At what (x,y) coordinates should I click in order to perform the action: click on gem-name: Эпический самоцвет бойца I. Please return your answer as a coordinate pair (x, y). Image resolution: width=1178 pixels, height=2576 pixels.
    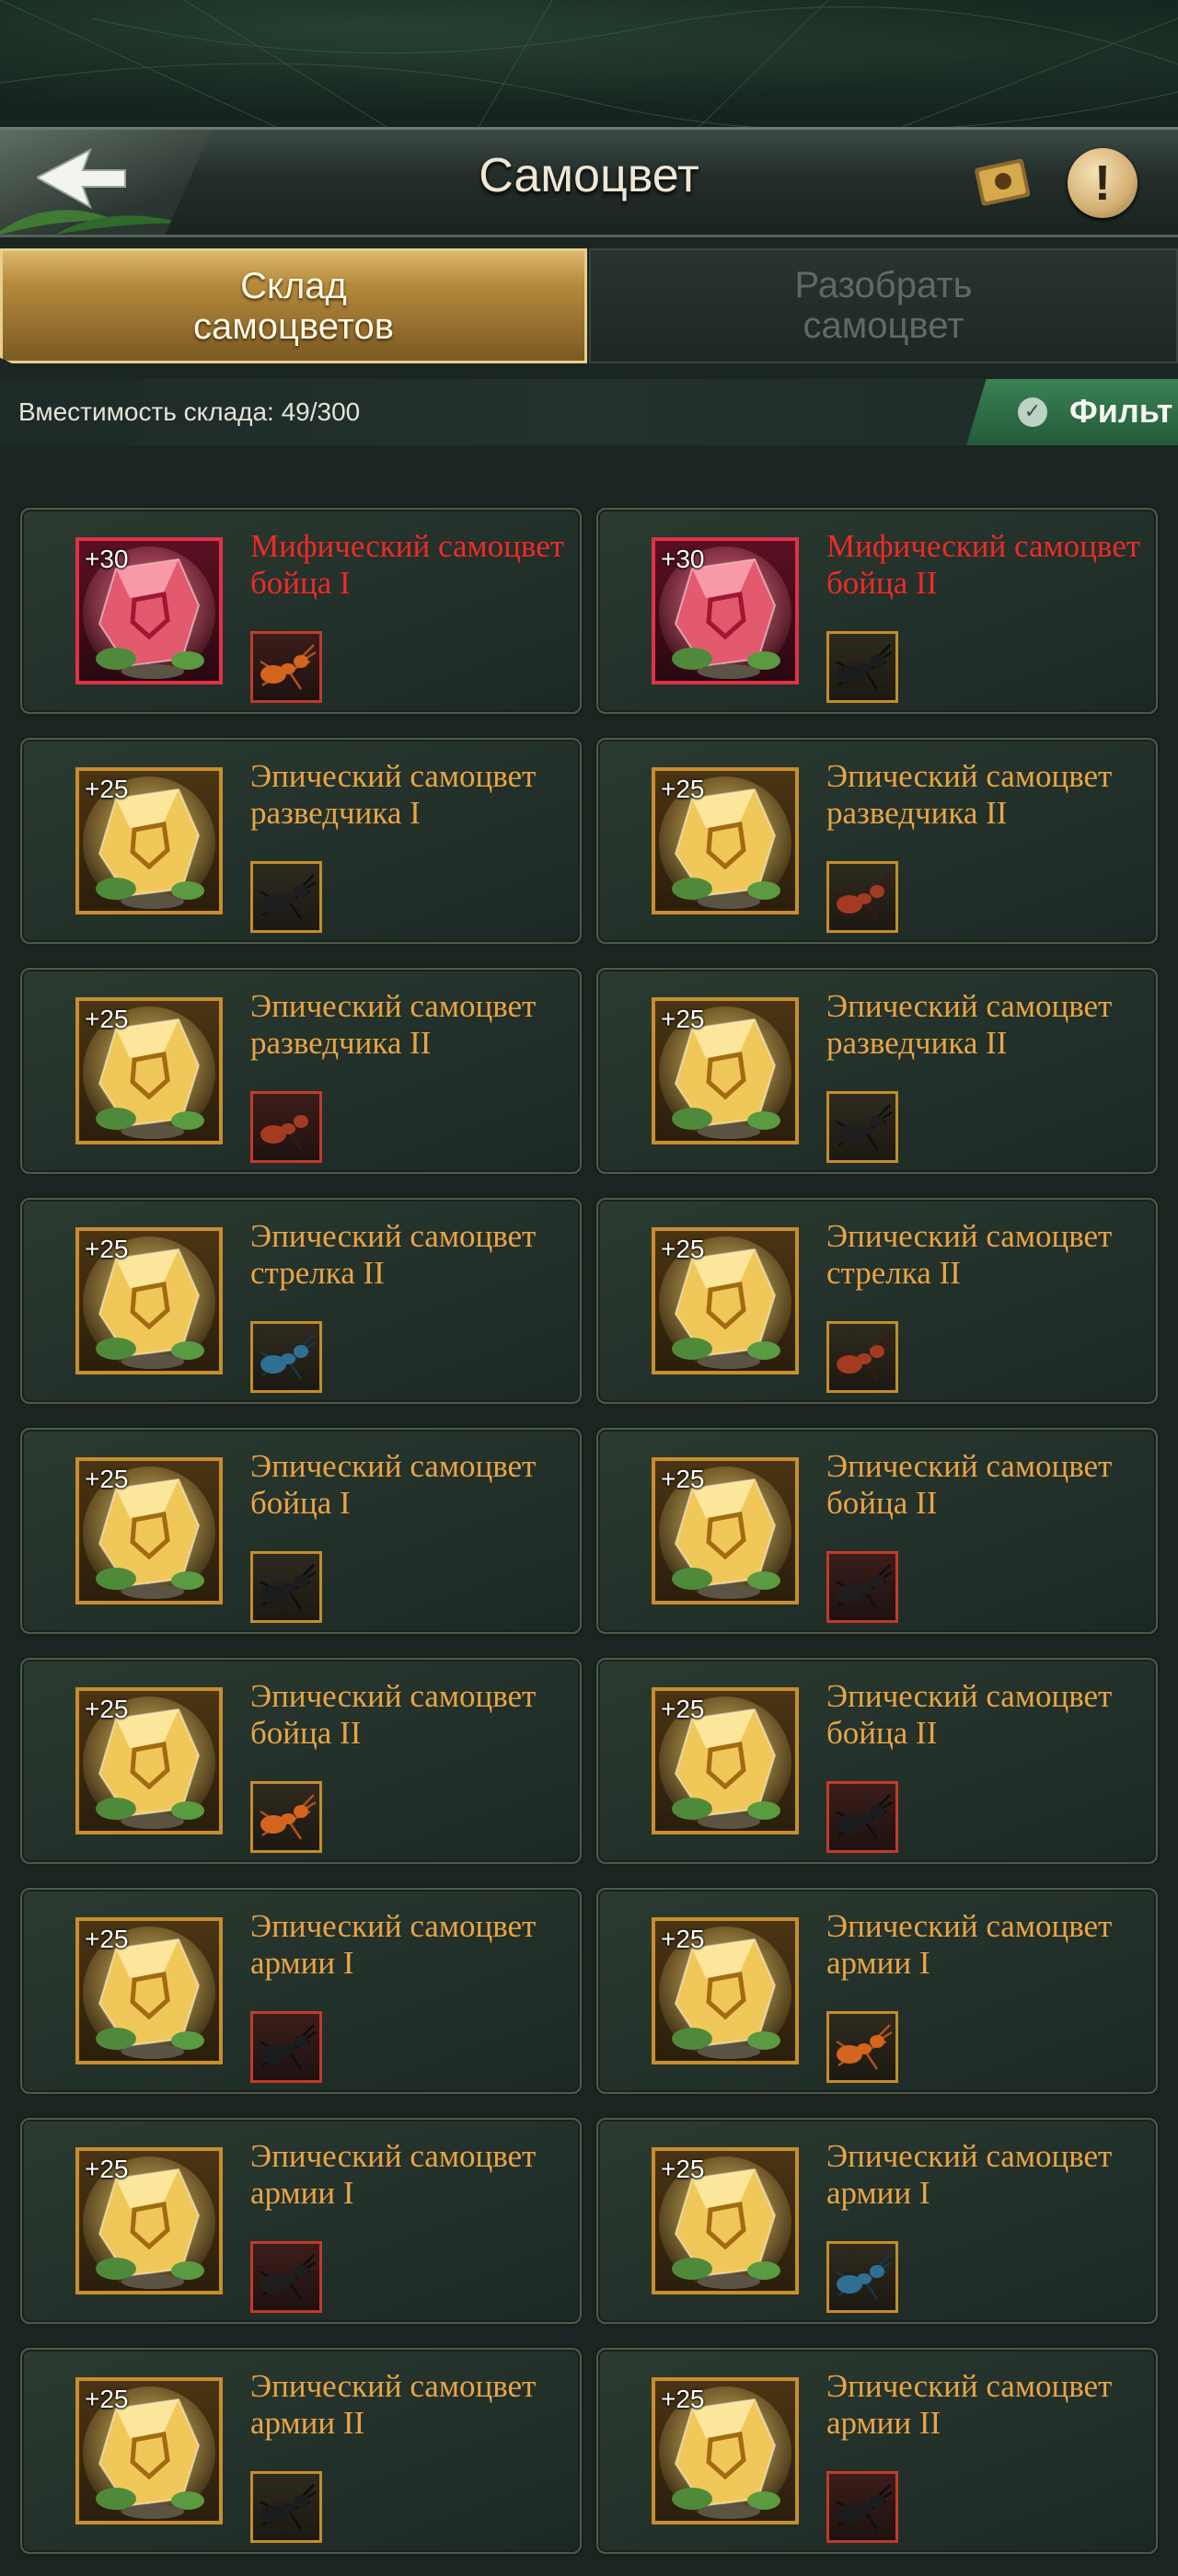
    Looking at the image, I should click on (393, 1484).